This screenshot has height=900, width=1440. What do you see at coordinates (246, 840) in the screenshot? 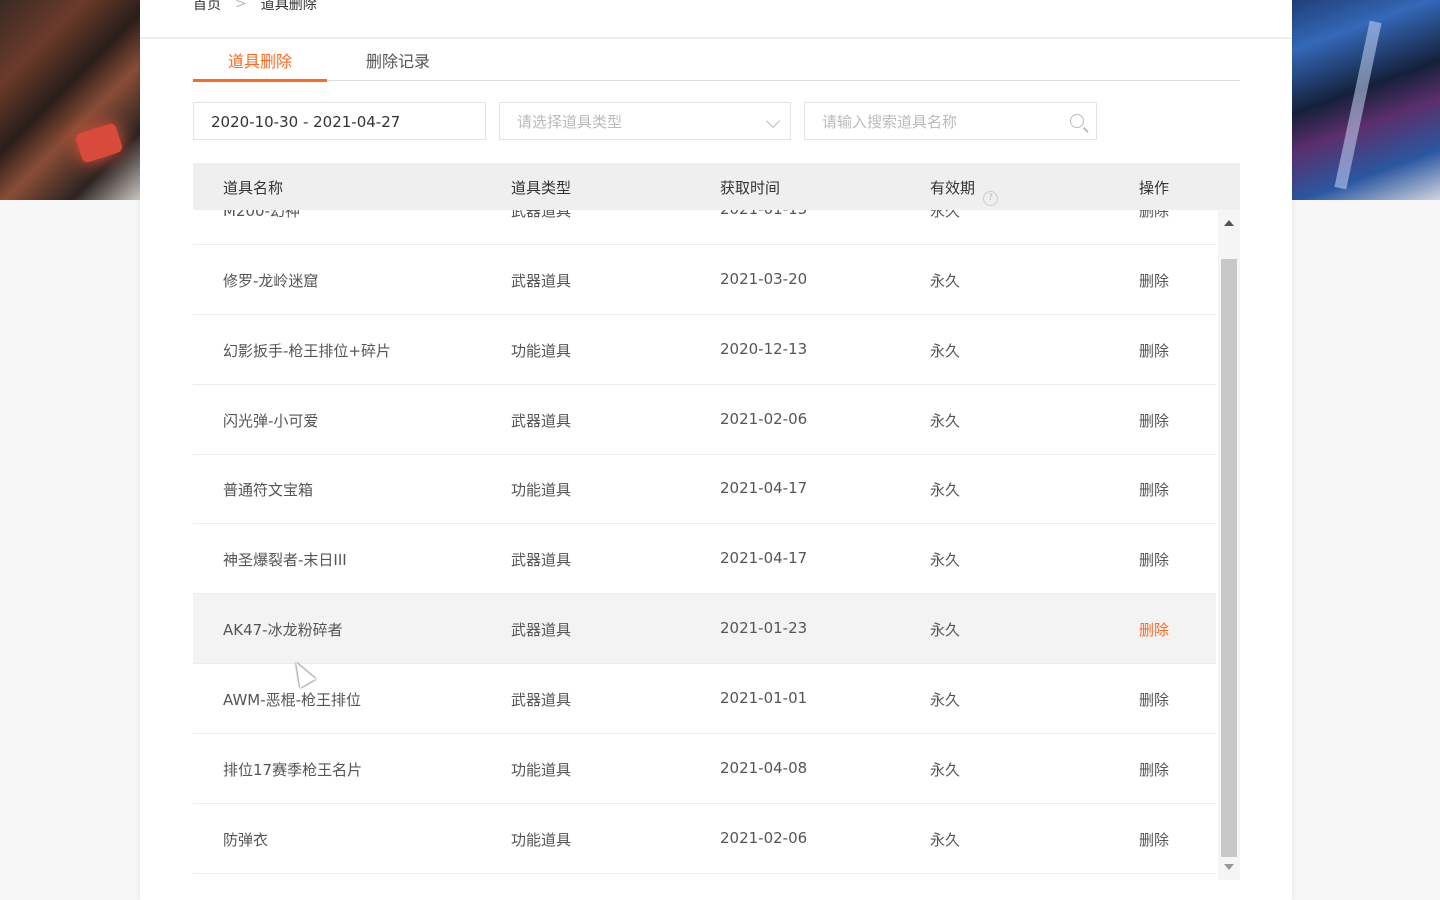
I see `cell-name: 防弹衣` at bounding box center [246, 840].